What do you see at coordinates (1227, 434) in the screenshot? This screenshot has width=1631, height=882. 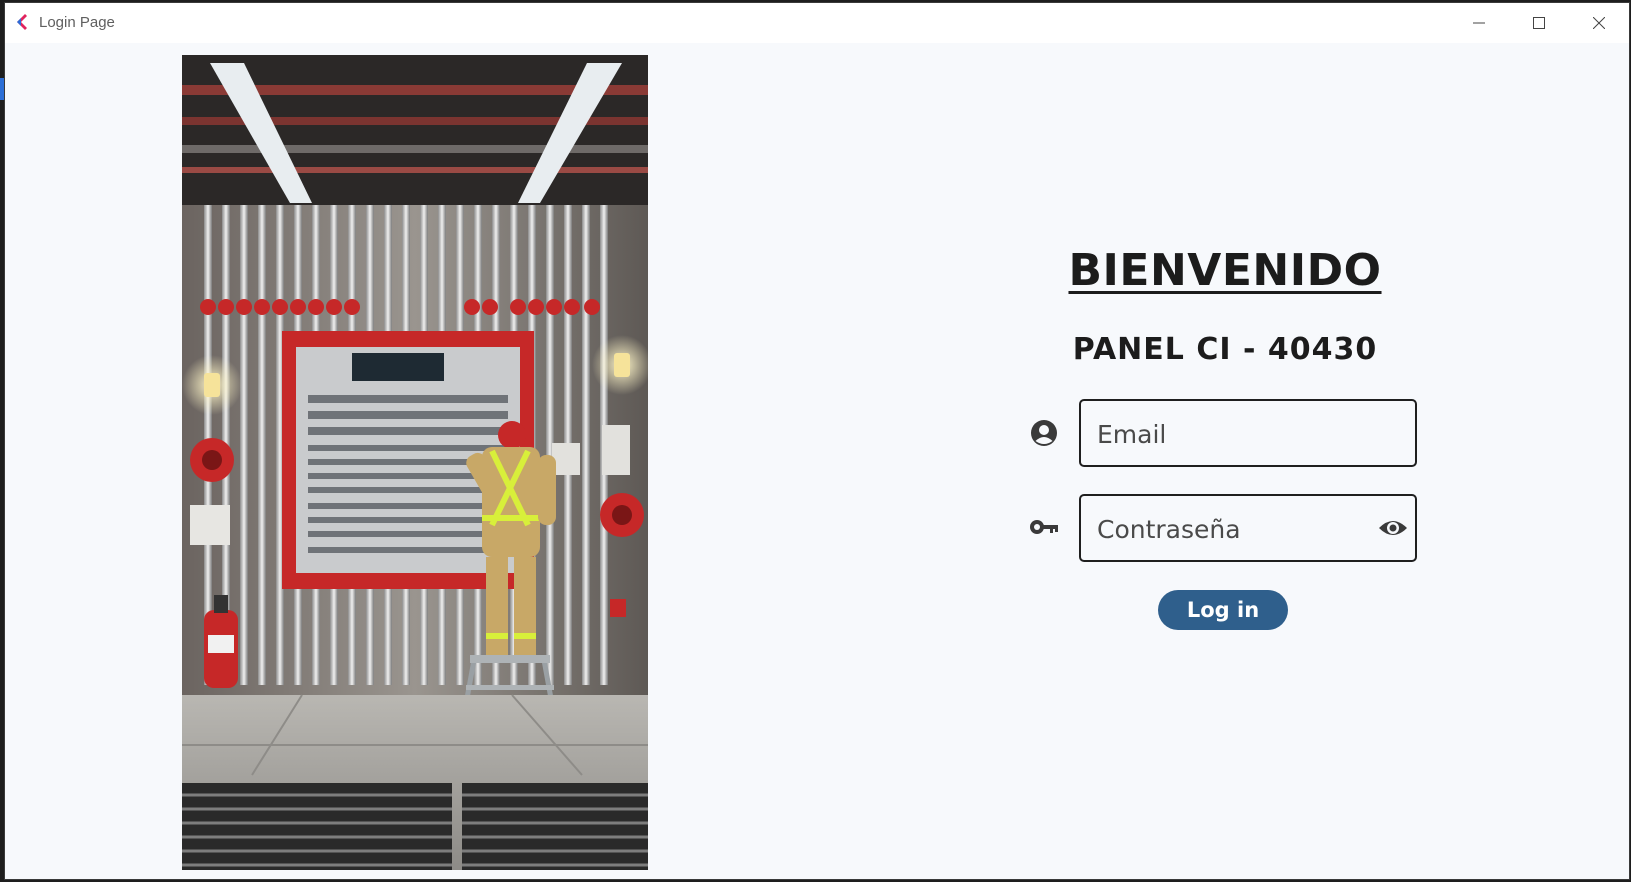 I see `email-input` at bounding box center [1227, 434].